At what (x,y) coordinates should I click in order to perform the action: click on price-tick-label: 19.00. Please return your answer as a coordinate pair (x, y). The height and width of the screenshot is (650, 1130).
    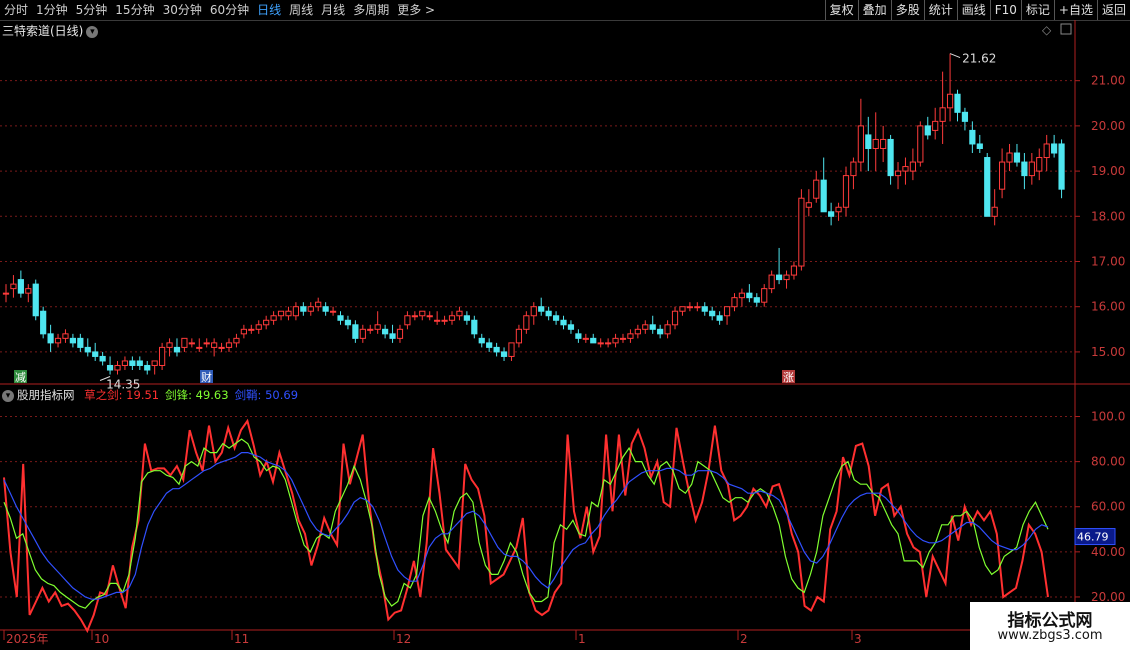
    Looking at the image, I should click on (1108, 171).